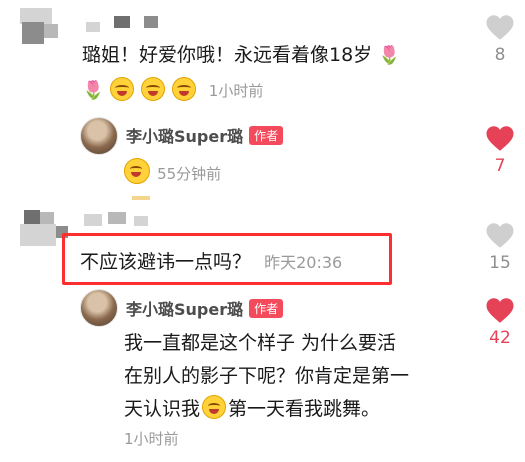  What do you see at coordinates (241, 55) in the screenshot?
I see `comment-text: 璐姐！好爱你哦！永远看着像18岁 🌷` at bounding box center [241, 55].